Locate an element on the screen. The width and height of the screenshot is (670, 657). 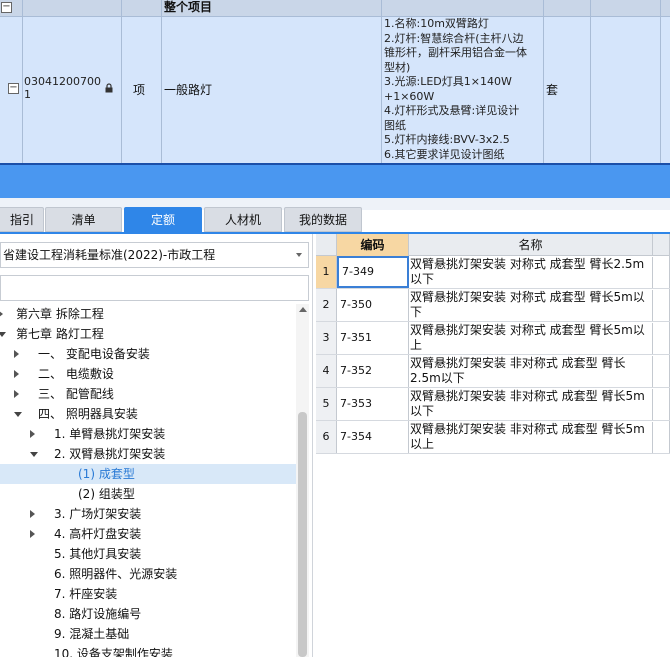
tree-scrollbar is located at coordinates (302, 480).